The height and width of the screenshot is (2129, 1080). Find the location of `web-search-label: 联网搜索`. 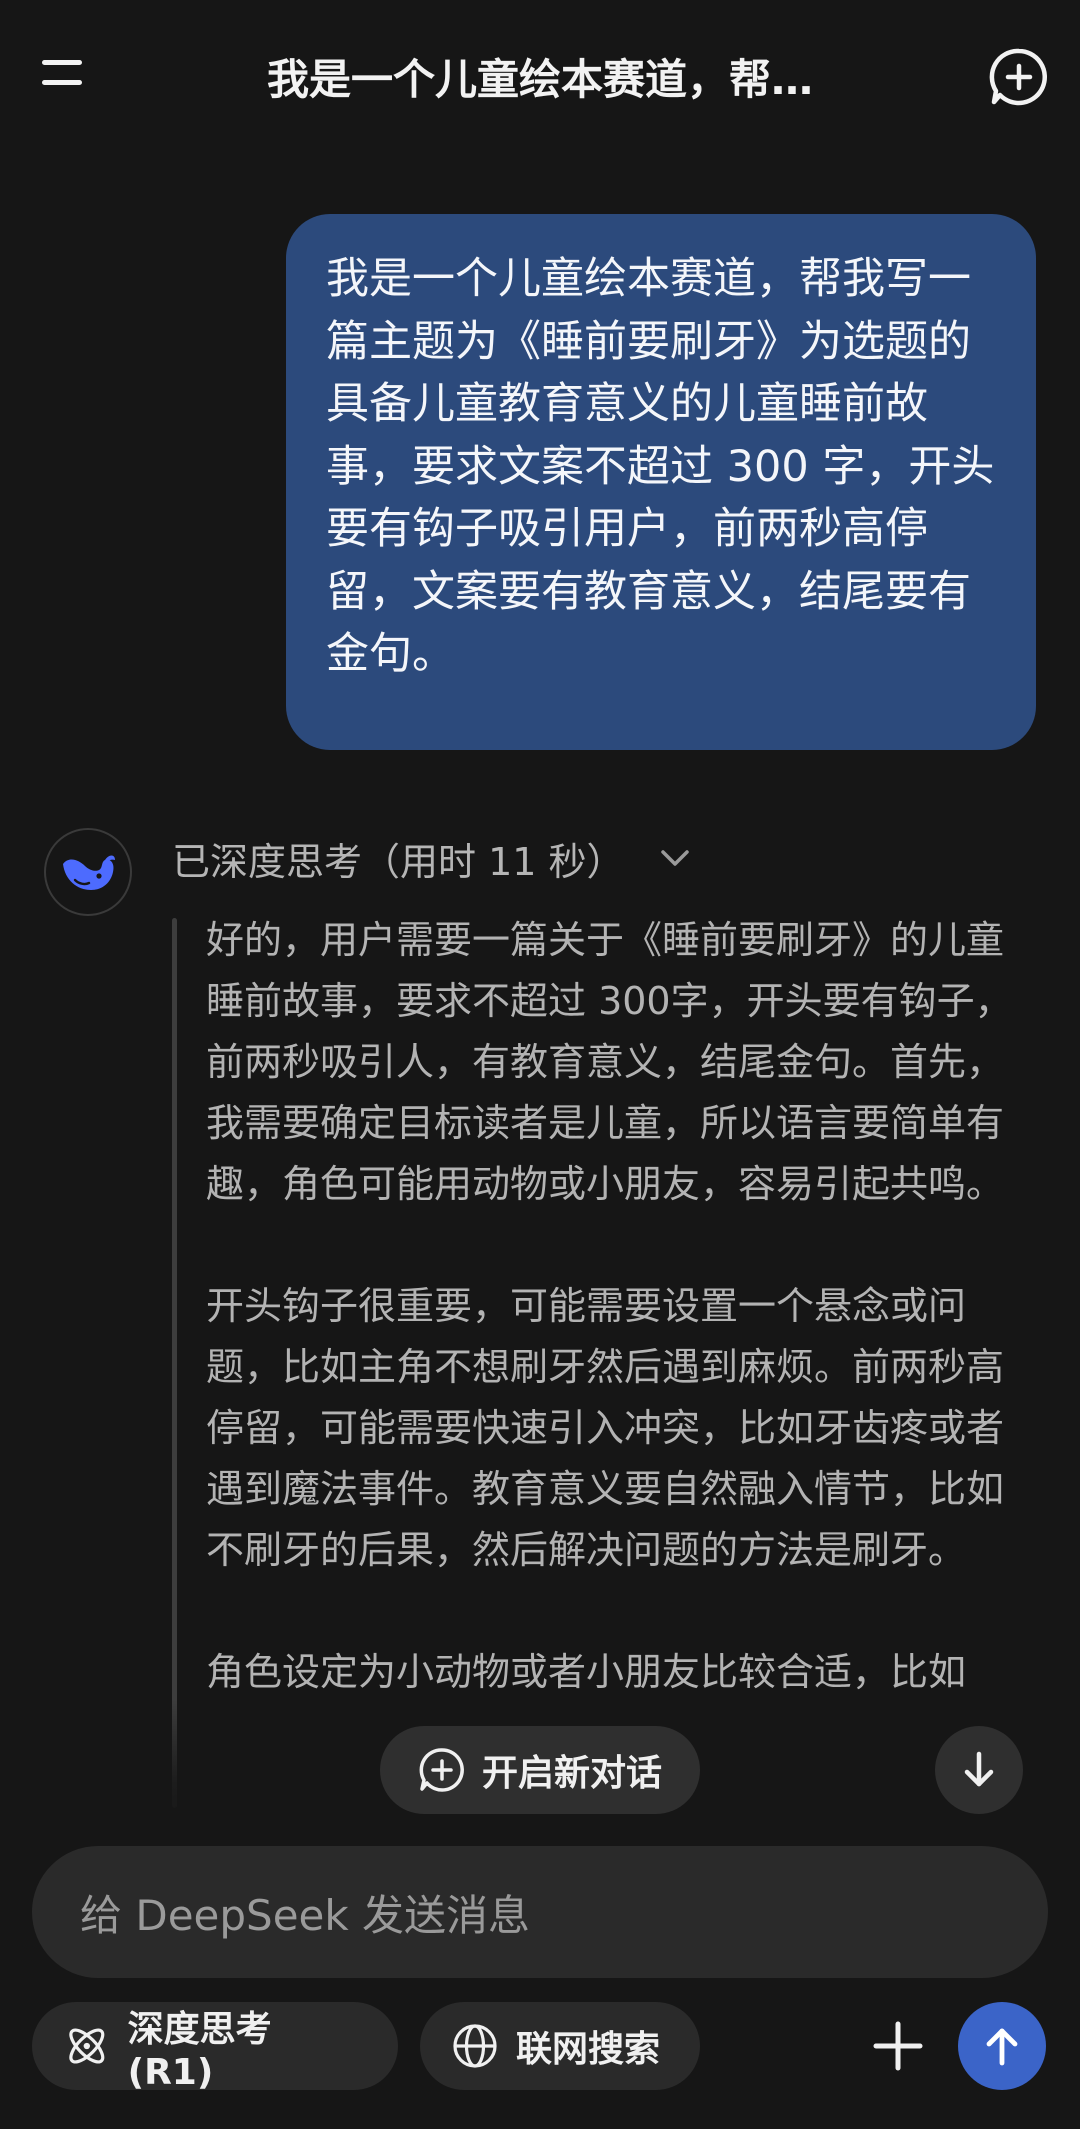

web-search-label: 联网搜索 is located at coordinates (588, 2049).